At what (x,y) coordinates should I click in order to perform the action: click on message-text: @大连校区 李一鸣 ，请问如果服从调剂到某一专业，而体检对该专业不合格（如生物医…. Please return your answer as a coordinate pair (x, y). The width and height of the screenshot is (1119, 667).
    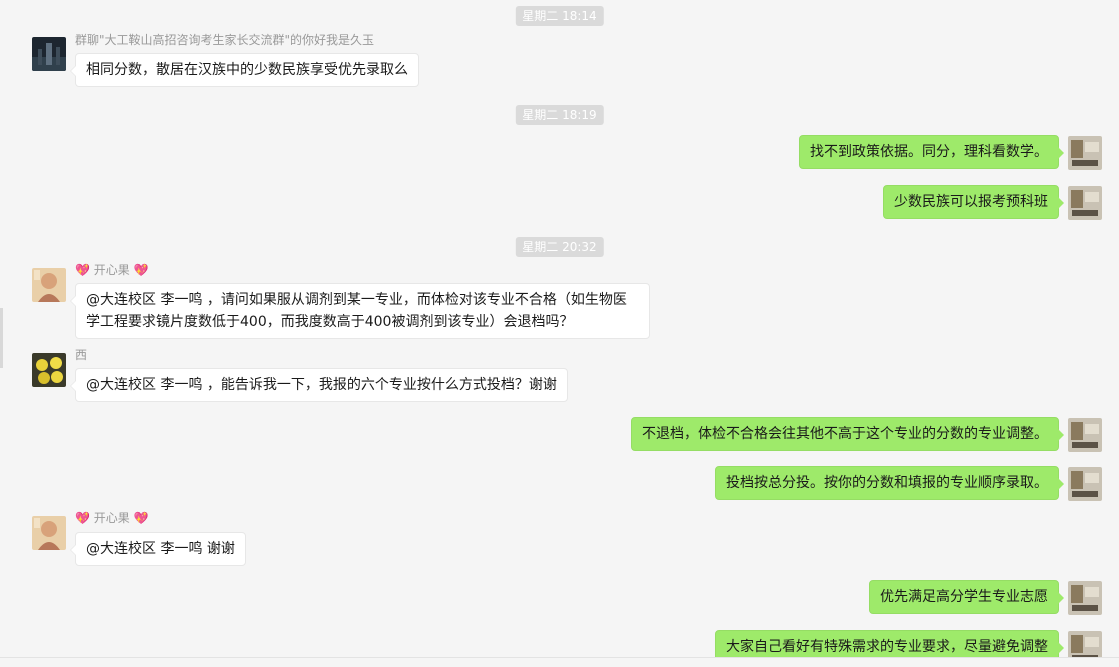
    Looking at the image, I should click on (356, 311).